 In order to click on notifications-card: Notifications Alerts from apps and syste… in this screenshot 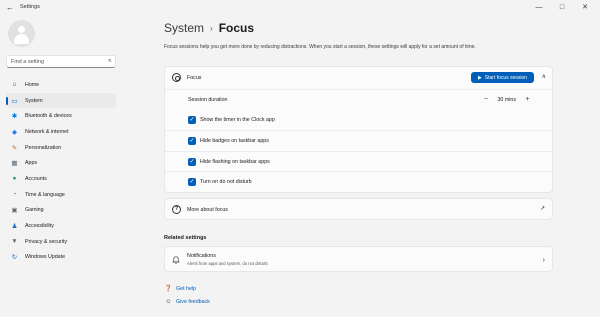, I will do `click(358, 259)`.